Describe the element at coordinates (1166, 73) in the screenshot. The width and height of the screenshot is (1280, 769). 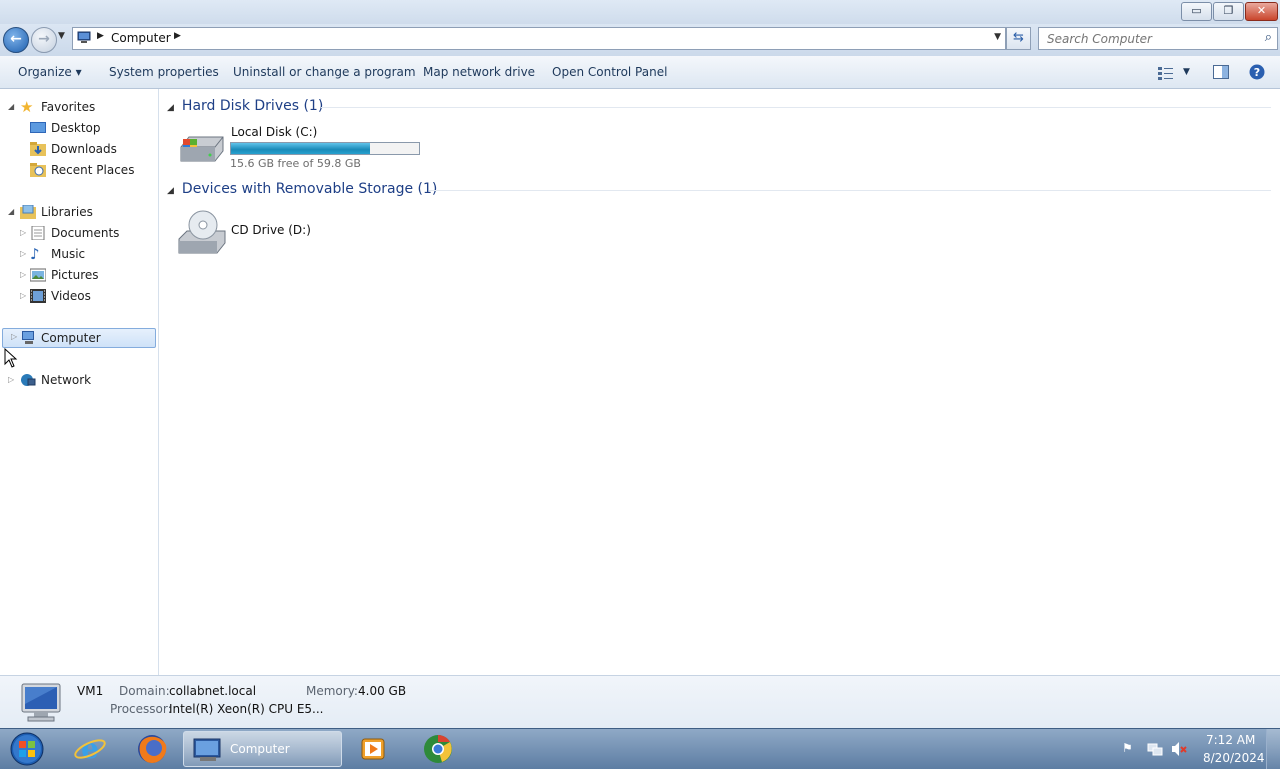
I see `change-view-icon` at that location.